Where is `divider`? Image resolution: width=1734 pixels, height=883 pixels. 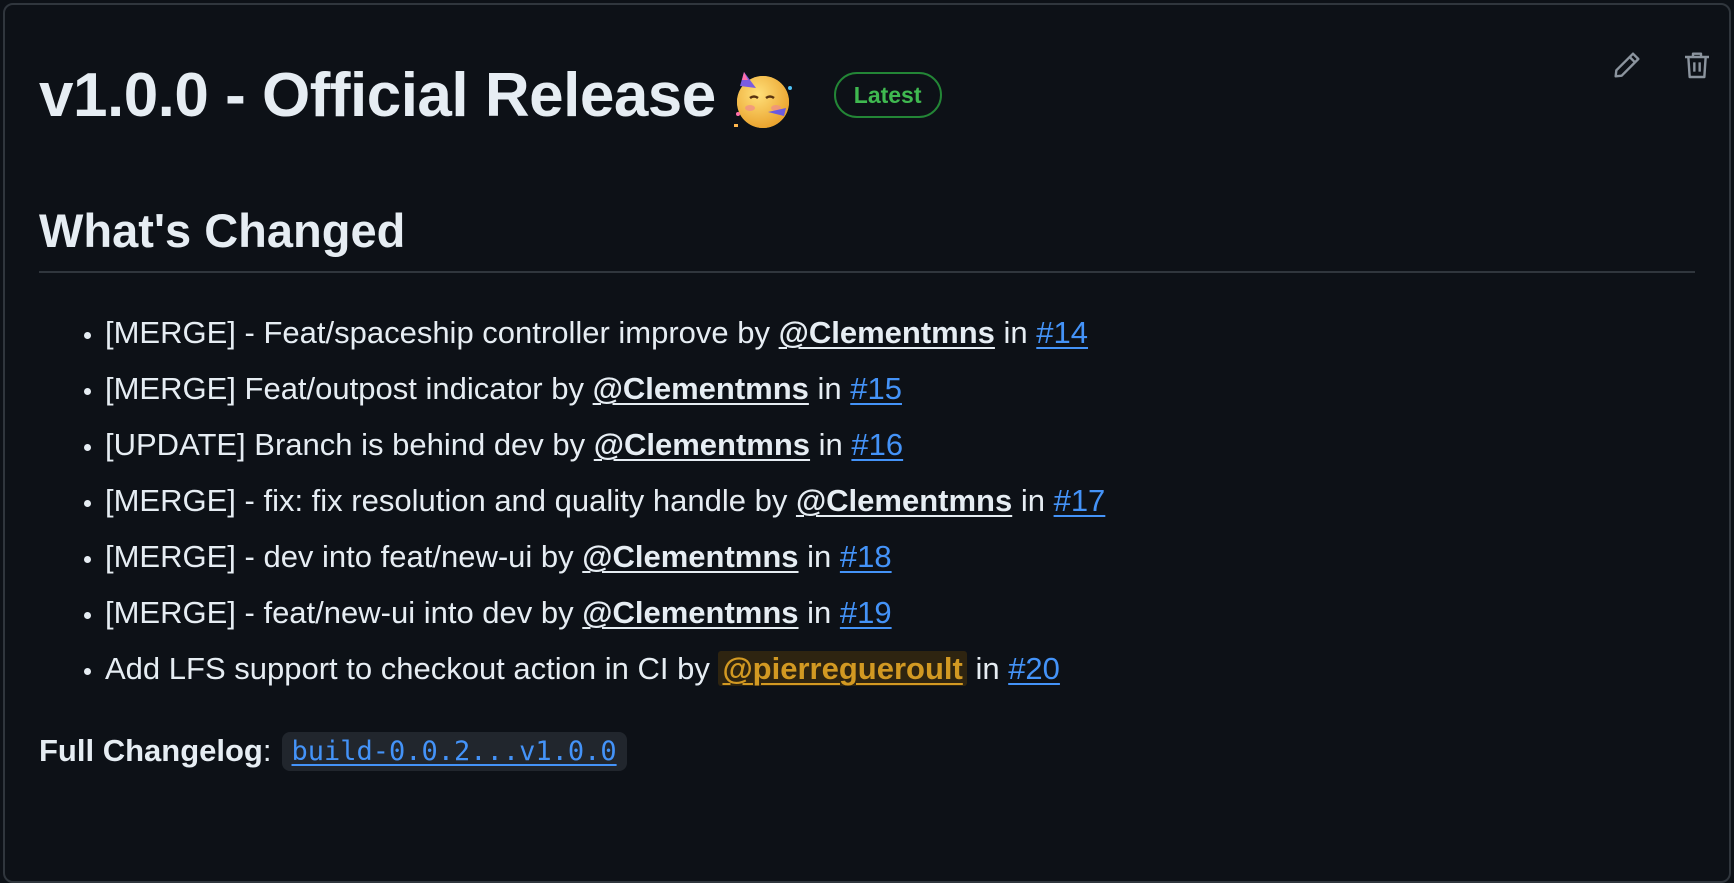
divider is located at coordinates (867, 272).